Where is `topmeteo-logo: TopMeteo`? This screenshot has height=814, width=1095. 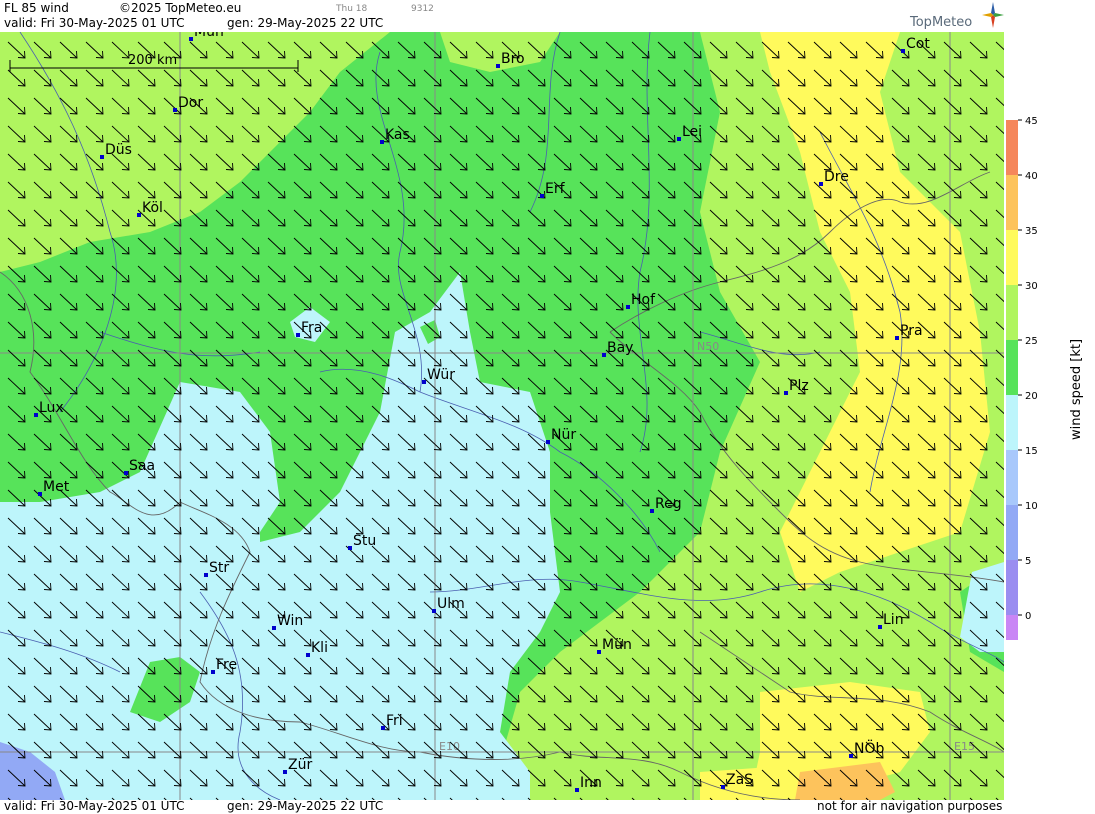
topmeteo-logo: TopMeteo is located at coordinates (956, 17).